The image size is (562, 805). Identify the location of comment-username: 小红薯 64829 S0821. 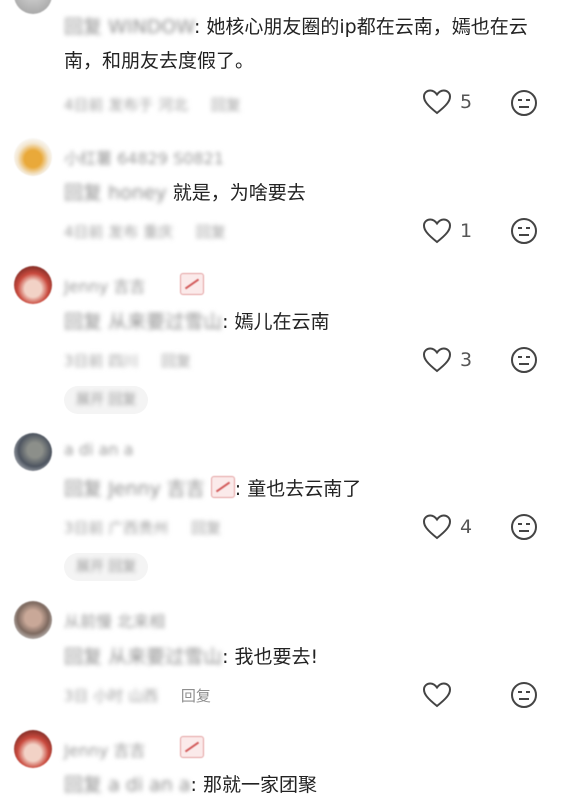
(144, 157).